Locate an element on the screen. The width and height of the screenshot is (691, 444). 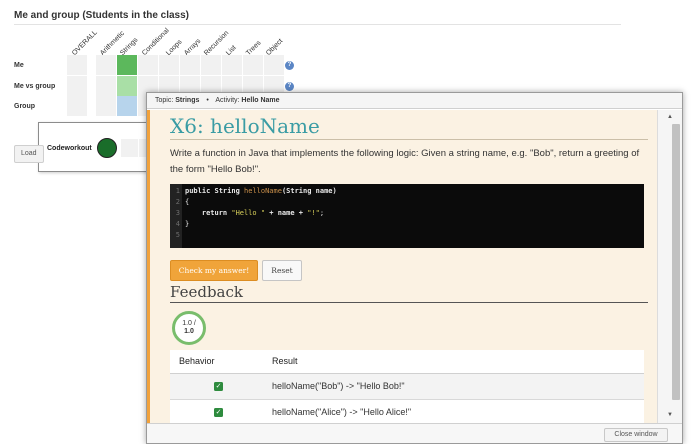
code-text: + name + is located at coordinates (286, 213).